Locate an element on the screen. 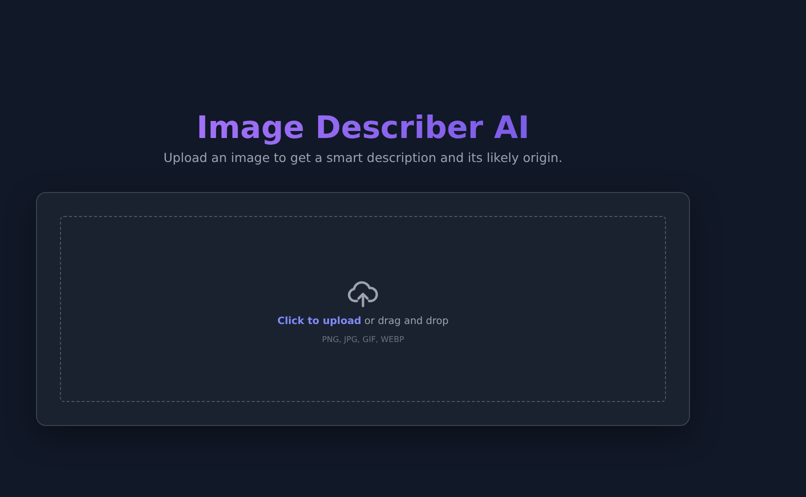  subtitle: Upload an image to get a smart description and its likely origin. is located at coordinates (363, 157).